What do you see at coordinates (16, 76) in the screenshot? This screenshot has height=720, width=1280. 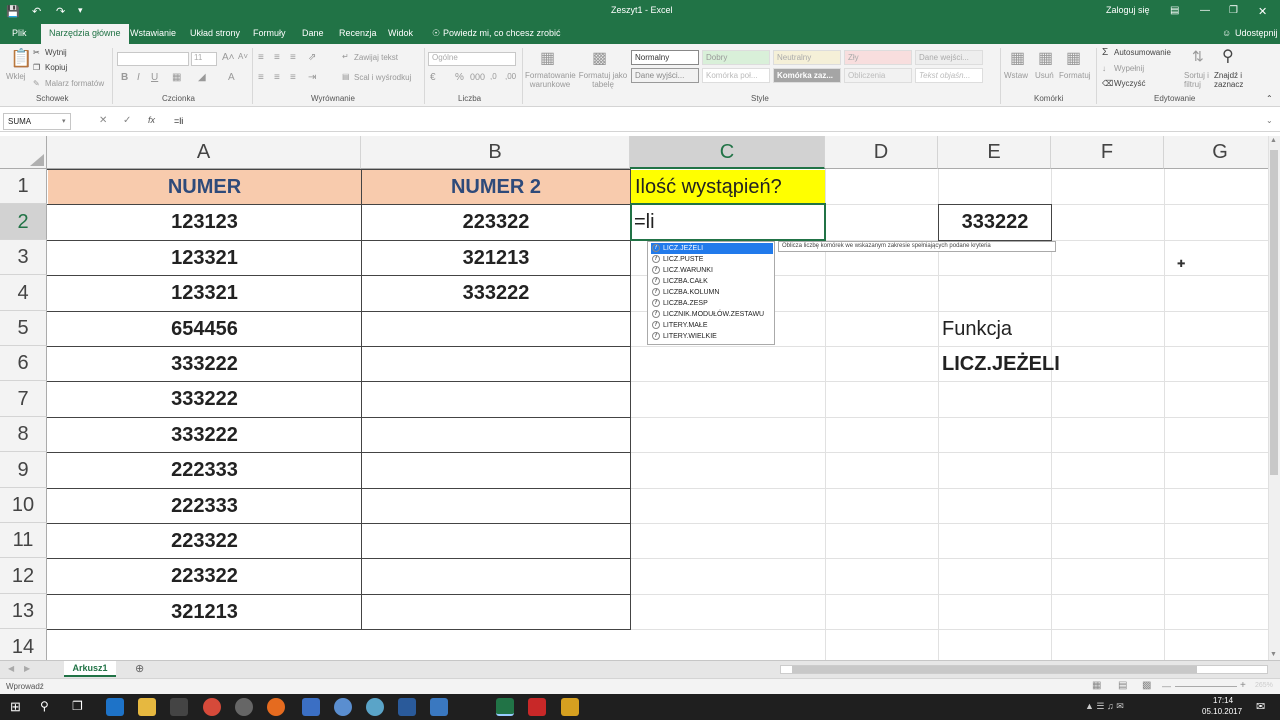 I see `paste-button: Wklej` at bounding box center [16, 76].